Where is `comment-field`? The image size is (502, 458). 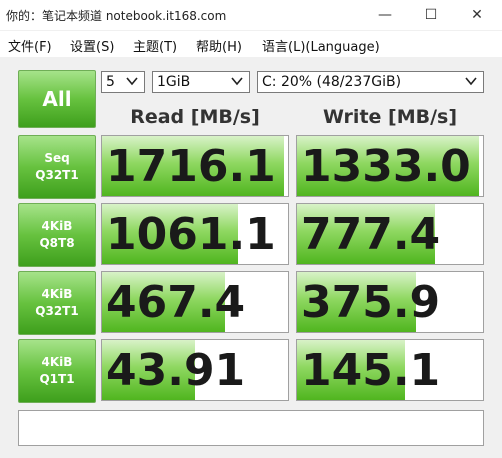 comment-field is located at coordinates (251, 428).